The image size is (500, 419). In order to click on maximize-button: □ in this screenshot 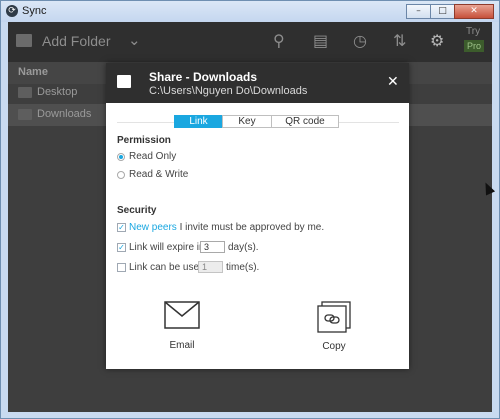, I will do `click(442, 11)`.